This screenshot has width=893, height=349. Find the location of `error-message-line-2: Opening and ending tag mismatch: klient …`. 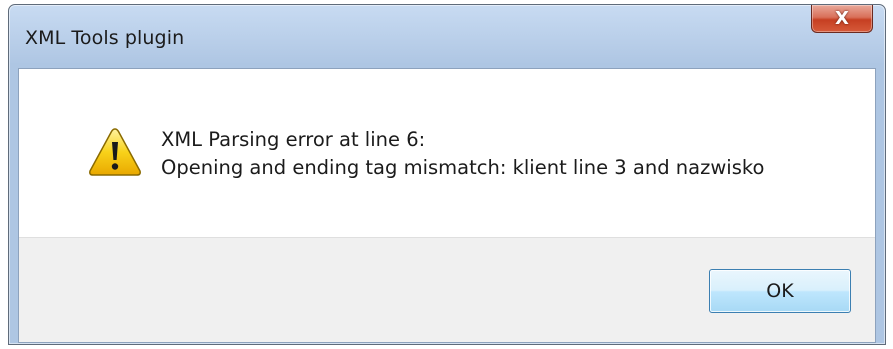

error-message-line-2: Opening and ending tag mismatch: klient … is located at coordinates (463, 167).